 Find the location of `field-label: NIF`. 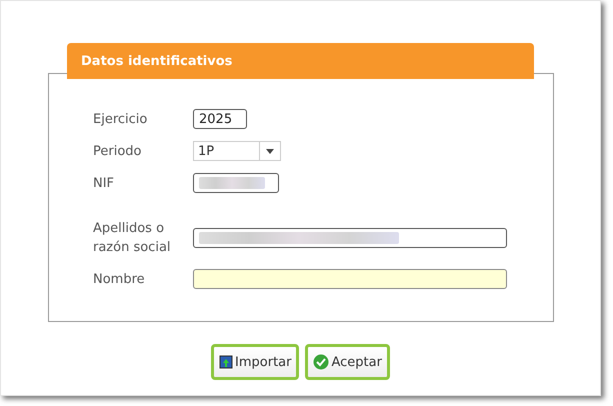

field-label: NIF is located at coordinates (104, 183).